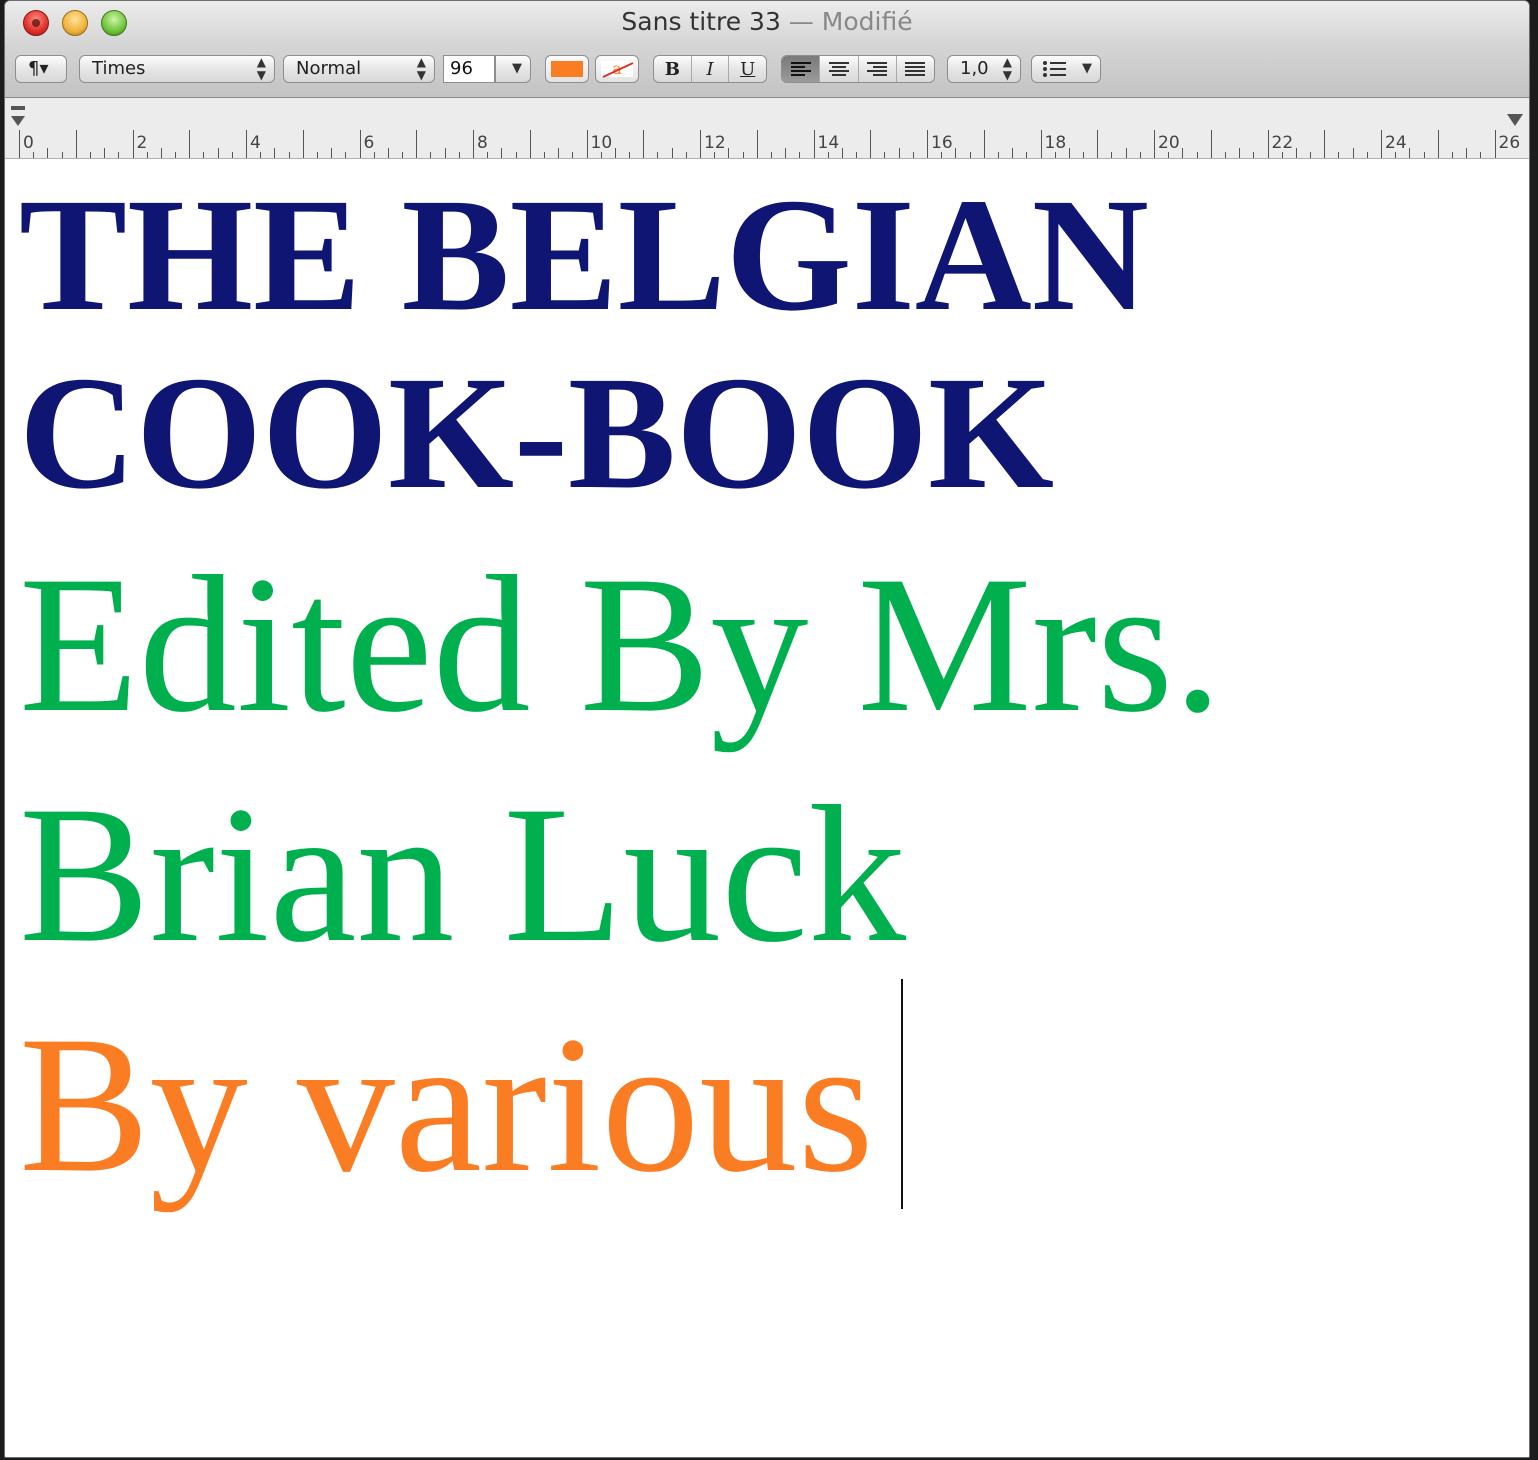 This screenshot has width=1538, height=1460. What do you see at coordinates (463, 874) in the screenshot?
I see `editor-line-2: Brian Luck` at bounding box center [463, 874].